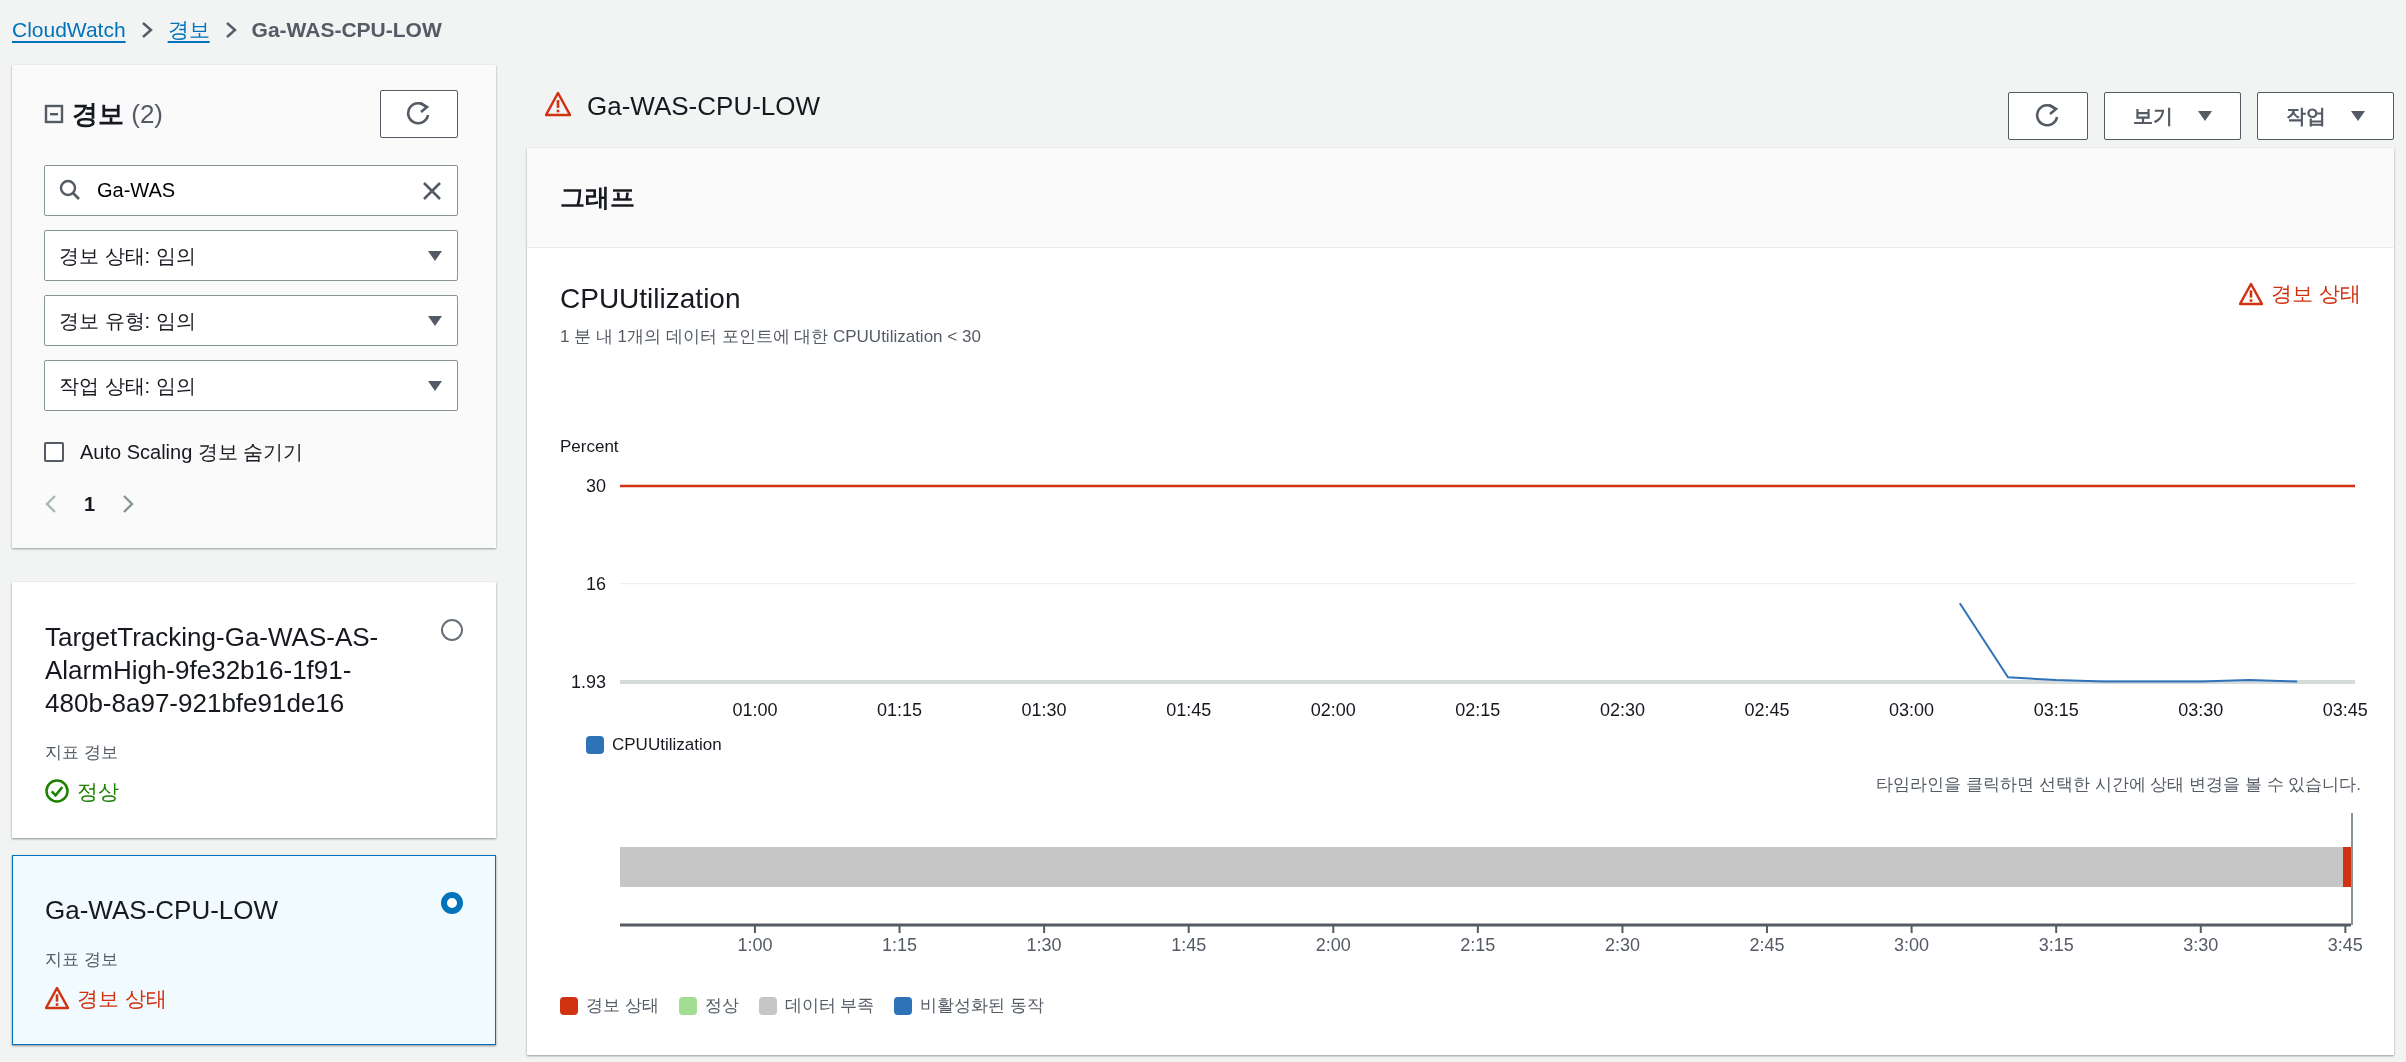  What do you see at coordinates (900, 710) in the screenshot?
I see `tick-label: 01:15` at bounding box center [900, 710].